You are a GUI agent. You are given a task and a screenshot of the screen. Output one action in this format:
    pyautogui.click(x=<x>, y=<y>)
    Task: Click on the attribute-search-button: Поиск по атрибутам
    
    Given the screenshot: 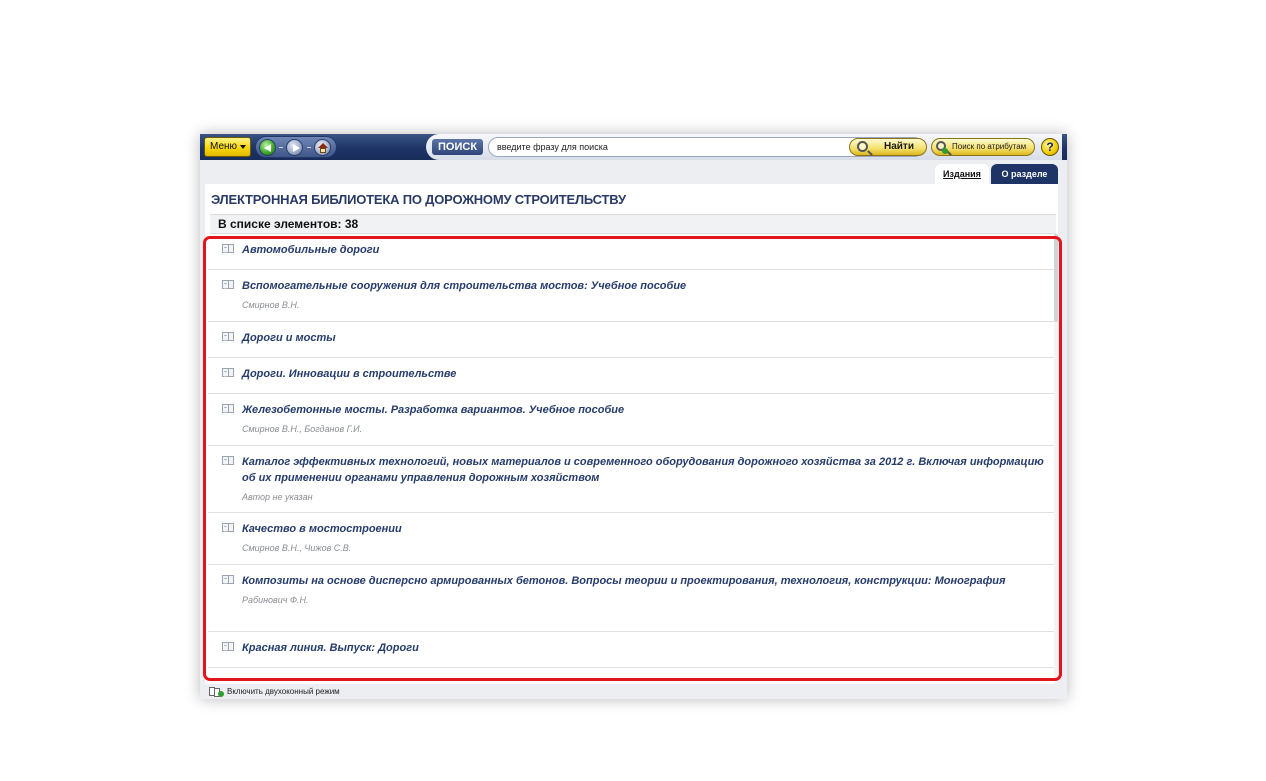 What is the action you would take?
    pyautogui.click(x=983, y=147)
    